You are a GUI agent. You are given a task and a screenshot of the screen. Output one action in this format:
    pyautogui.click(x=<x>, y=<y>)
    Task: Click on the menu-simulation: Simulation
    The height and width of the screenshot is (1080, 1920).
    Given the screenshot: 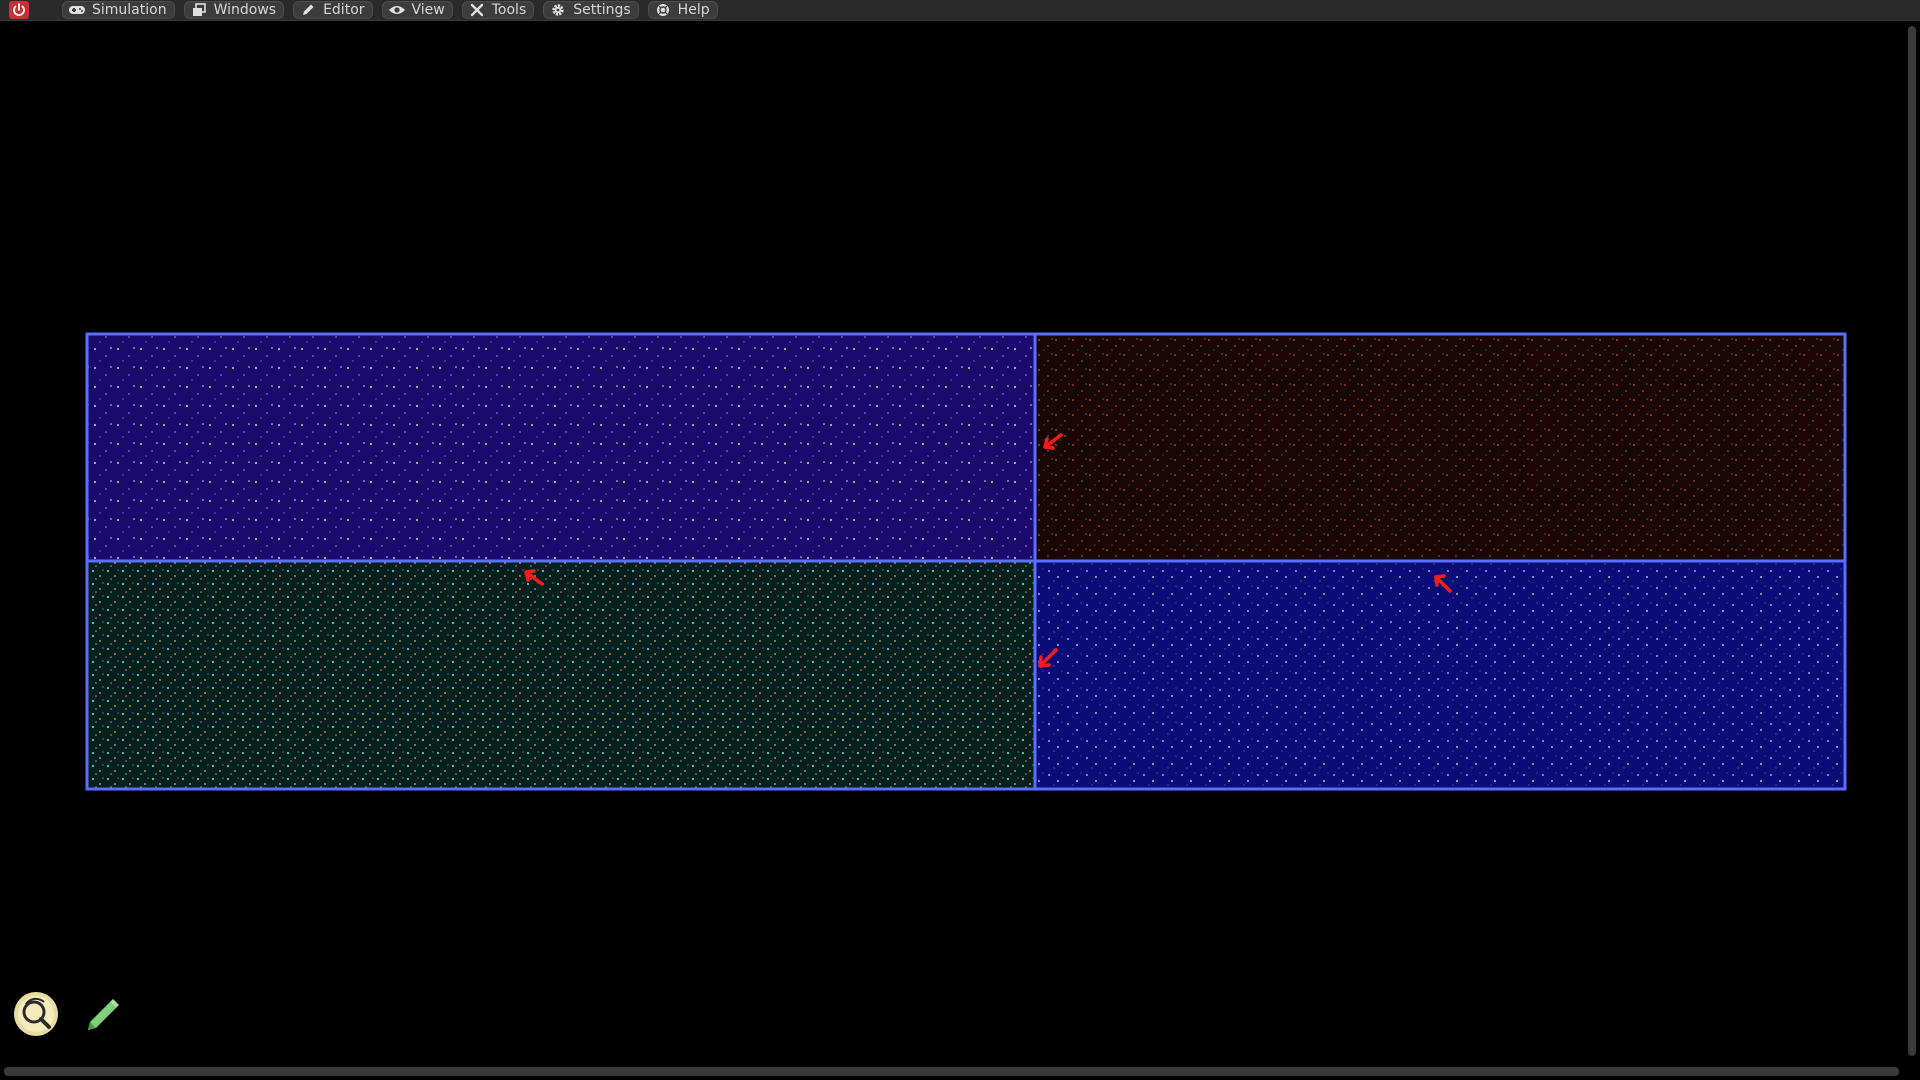 What is the action you would take?
    pyautogui.click(x=118, y=10)
    